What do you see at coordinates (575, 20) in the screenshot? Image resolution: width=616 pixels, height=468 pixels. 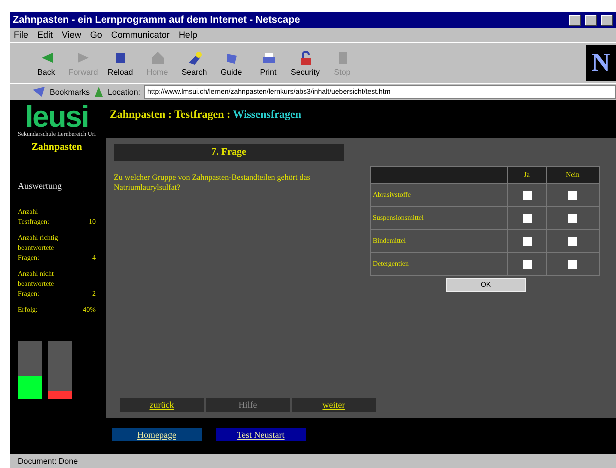 I see `minimize-button` at bounding box center [575, 20].